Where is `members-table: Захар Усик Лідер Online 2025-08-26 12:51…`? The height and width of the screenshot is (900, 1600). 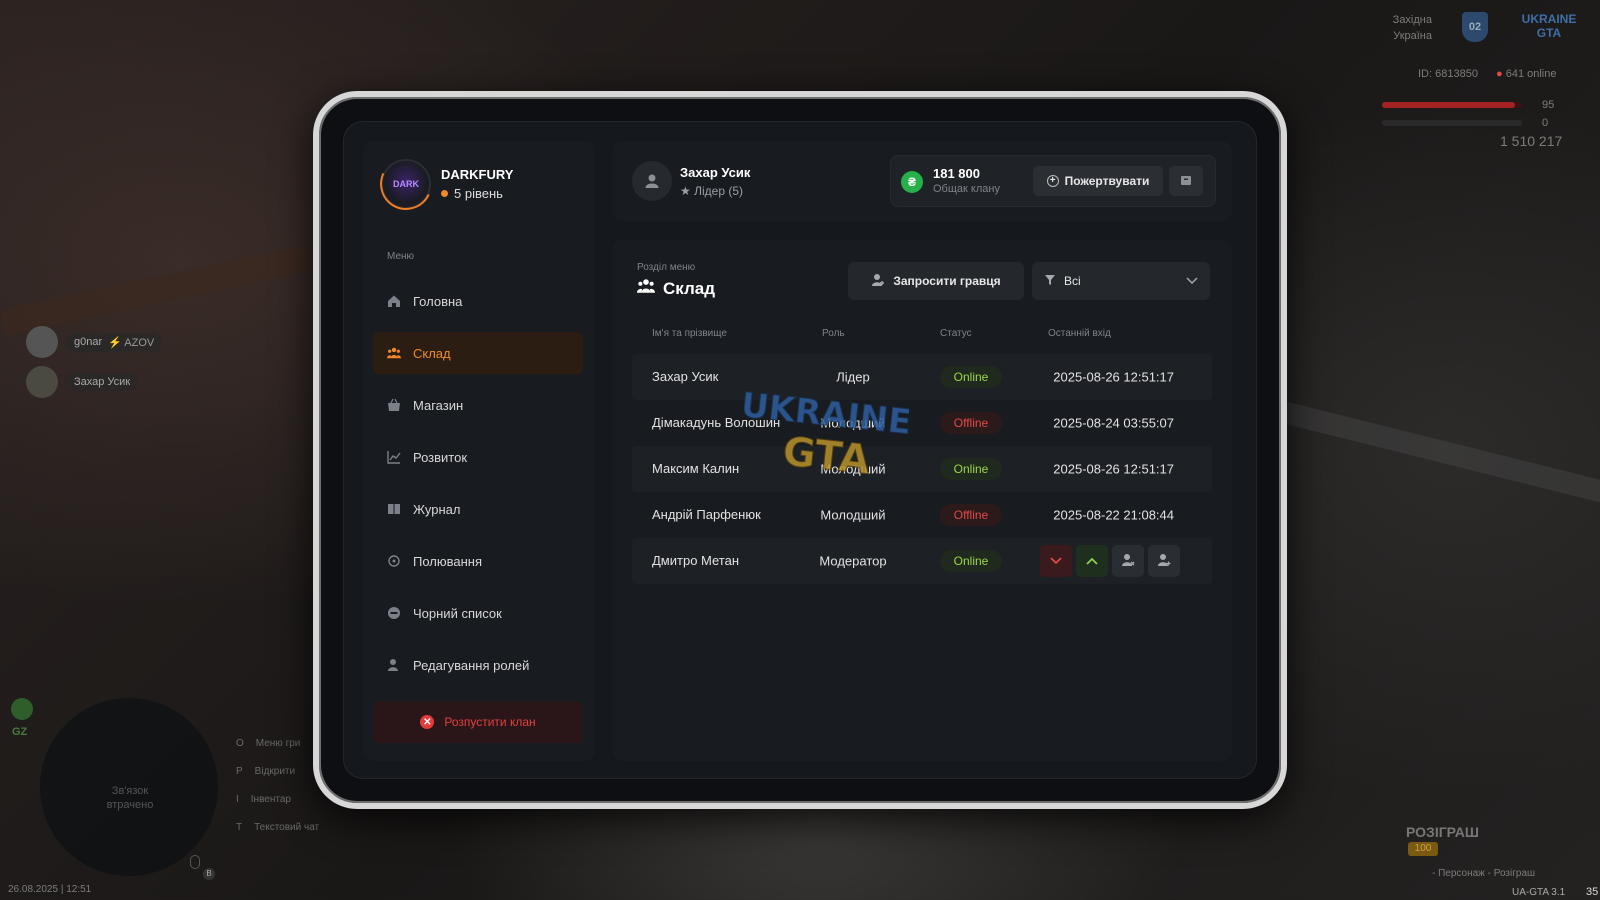 members-table: Захар Усик Лідер Online 2025-08-26 12:51… is located at coordinates (922, 469).